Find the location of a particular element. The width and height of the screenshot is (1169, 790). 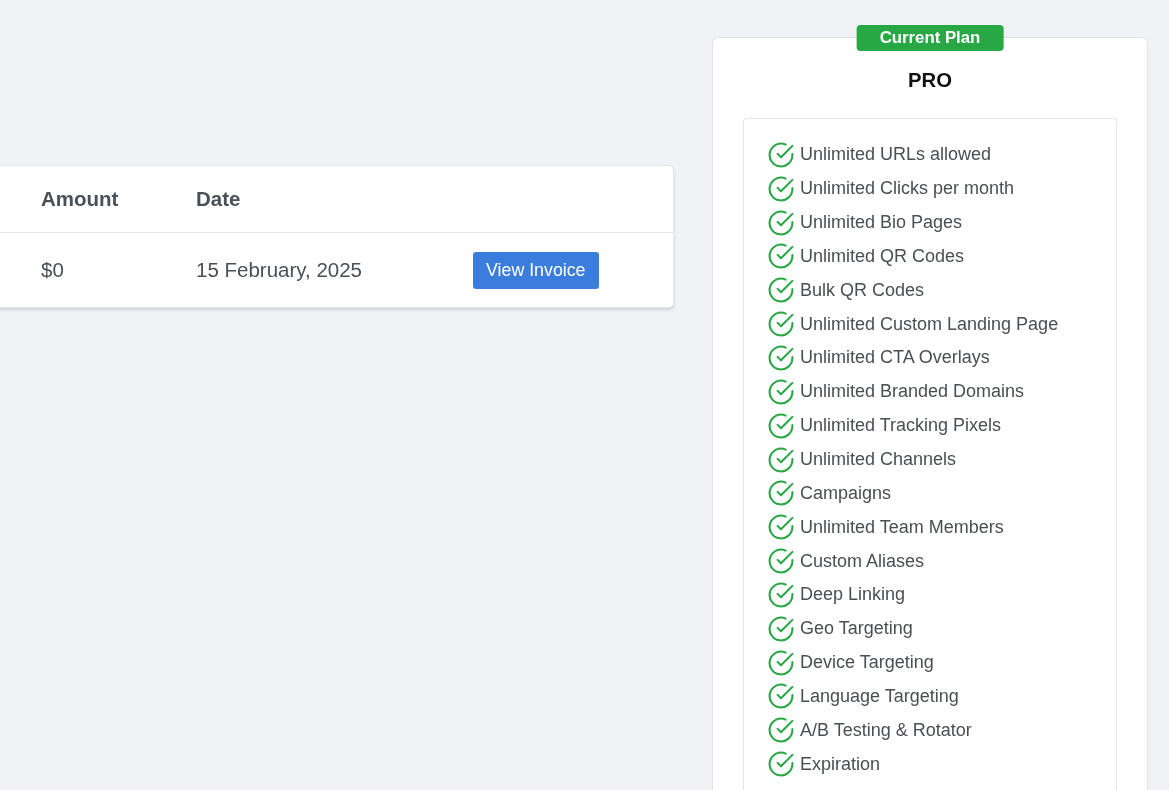

view-invoice-button: View Invoice is located at coordinates (536, 270).